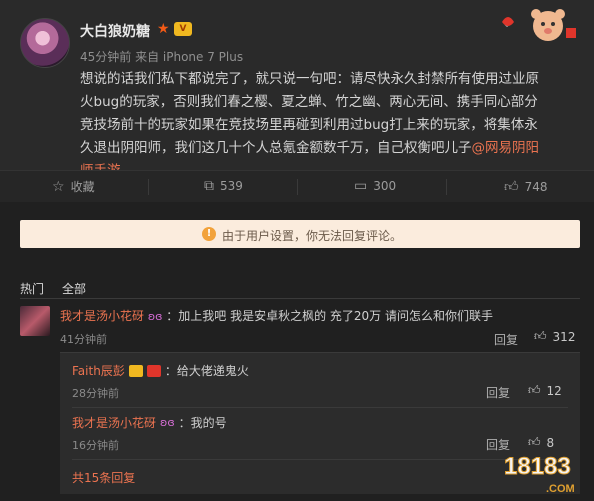  Describe the element at coordinates (209, 234) in the screenshot. I see `warning-icon: !` at that location.